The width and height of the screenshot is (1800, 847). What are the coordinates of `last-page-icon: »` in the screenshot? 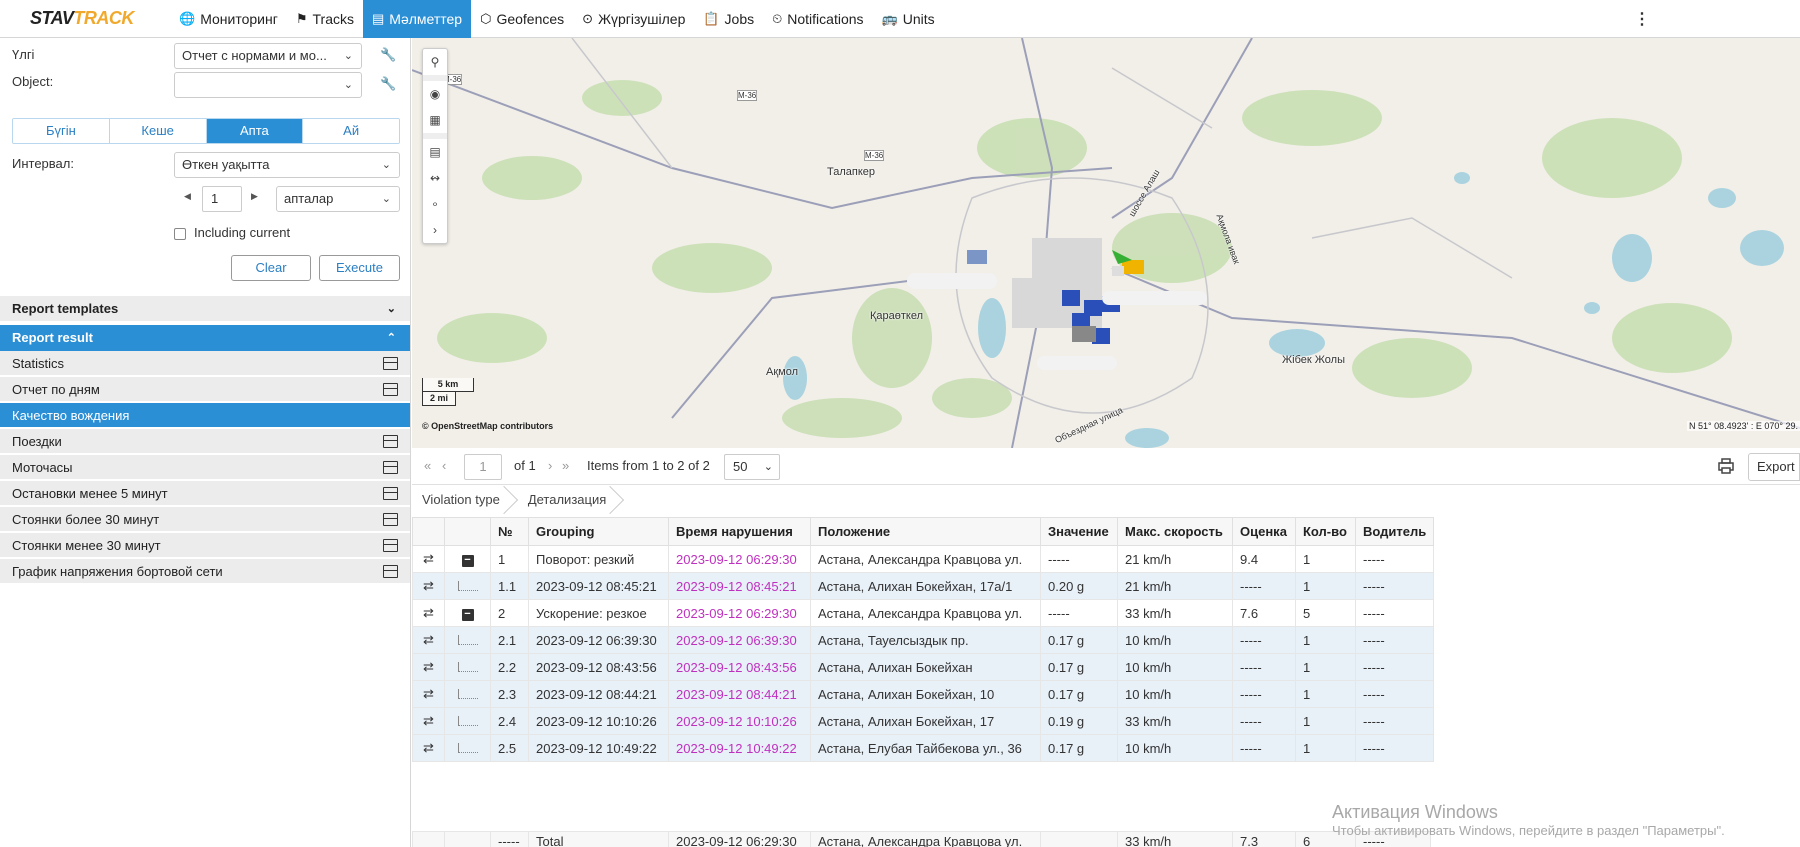 It's located at (565, 465).